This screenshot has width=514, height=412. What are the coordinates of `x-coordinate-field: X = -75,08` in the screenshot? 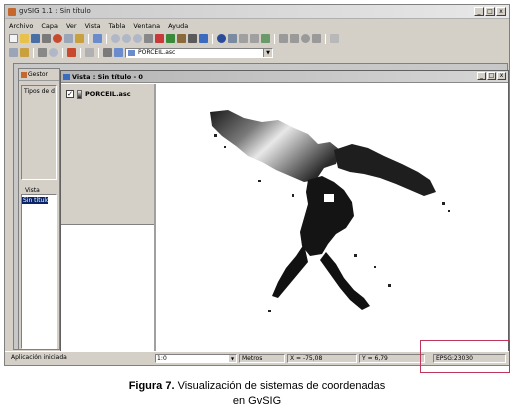 It's located at (322, 358).